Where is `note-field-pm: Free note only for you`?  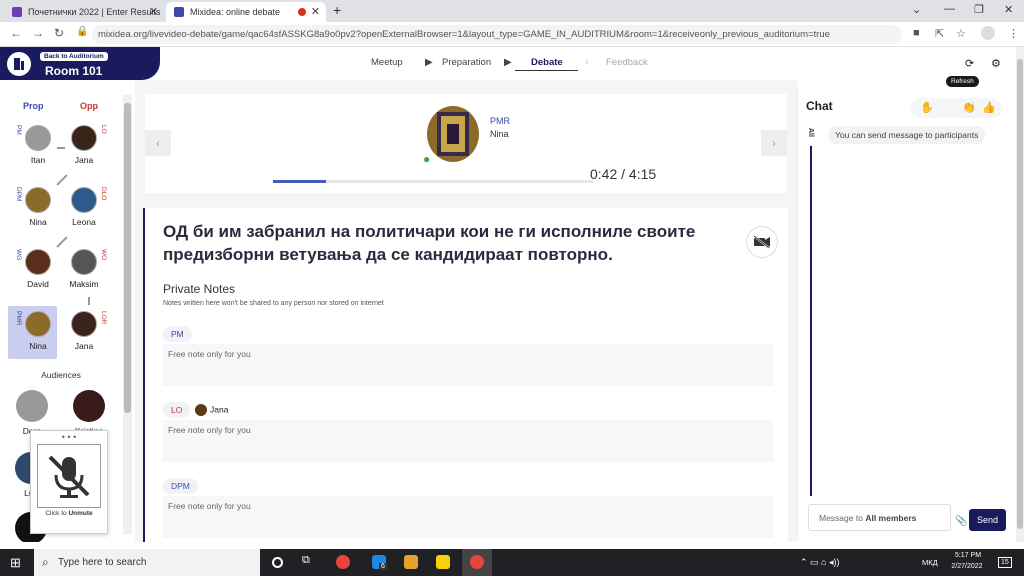
note-field-pm: Free note only for you is located at coordinates (468, 365).